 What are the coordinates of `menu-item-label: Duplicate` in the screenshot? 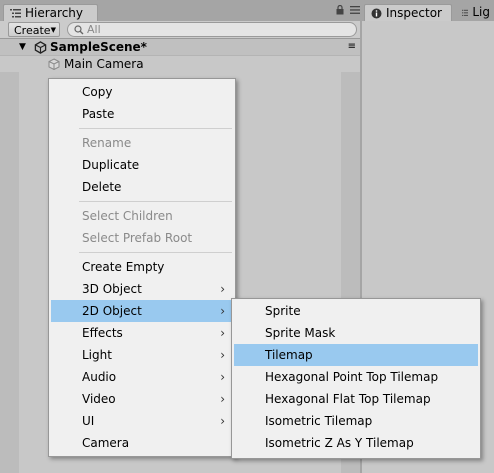 It's located at (111, 165).